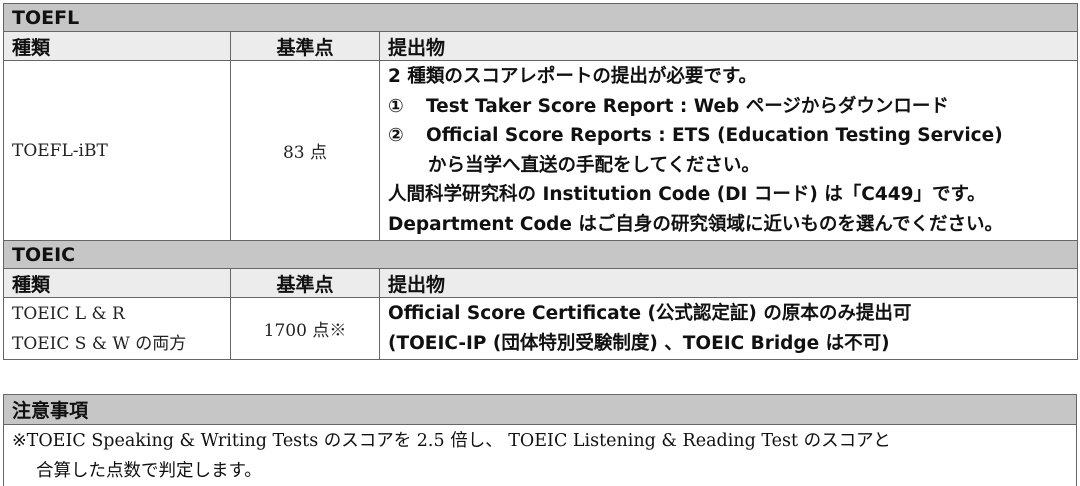  I want to click on toeic-line-2: (TOEIC-IP (団体特別受験制度) 、TOEIC Bridge は不可), so click(639, 343).